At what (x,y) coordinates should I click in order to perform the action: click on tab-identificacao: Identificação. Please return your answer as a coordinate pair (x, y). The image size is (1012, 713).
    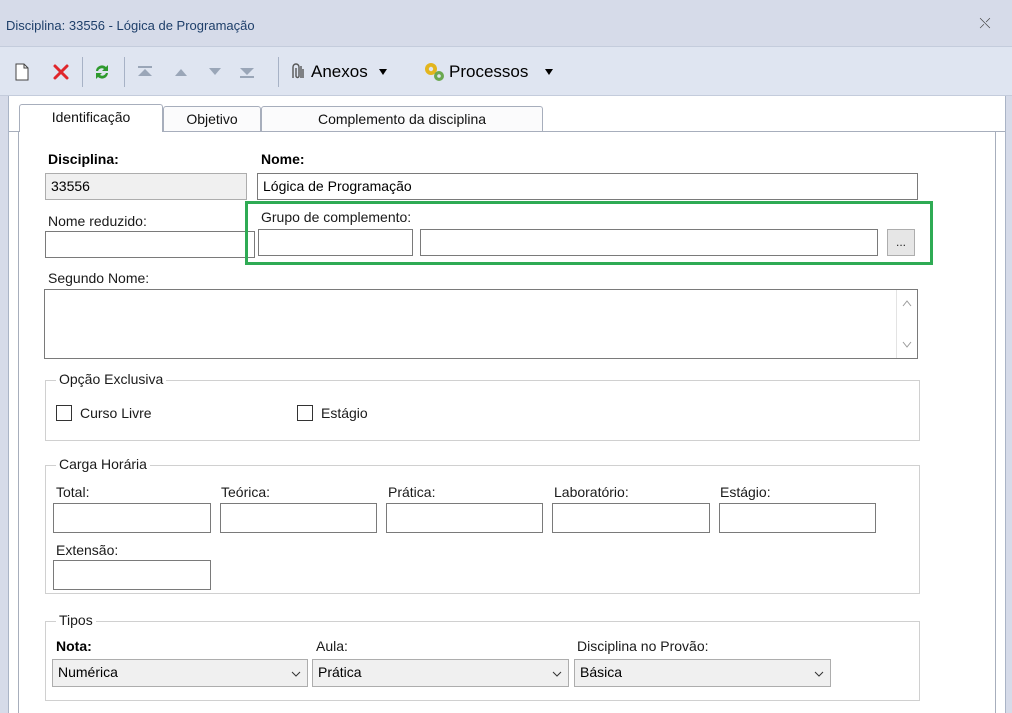
    Looking at the image, I should click on (91, 118).